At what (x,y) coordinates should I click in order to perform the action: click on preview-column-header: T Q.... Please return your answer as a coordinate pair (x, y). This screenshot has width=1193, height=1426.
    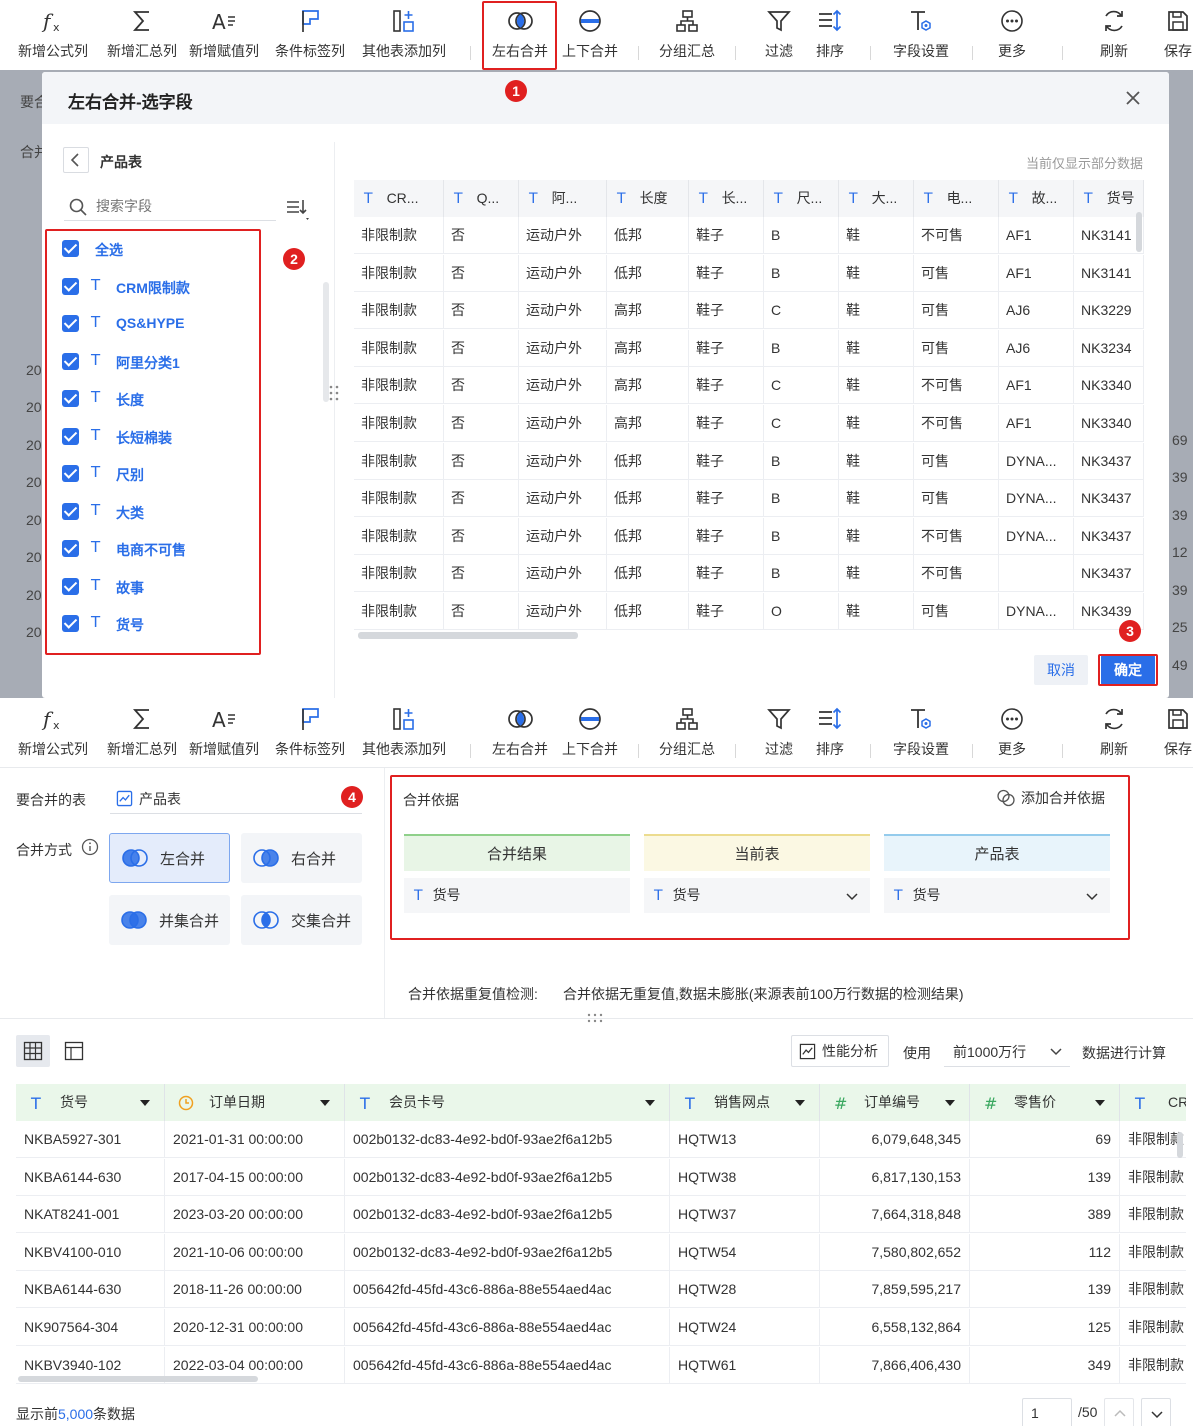
    Looking at the image, I should click on (481, 198).